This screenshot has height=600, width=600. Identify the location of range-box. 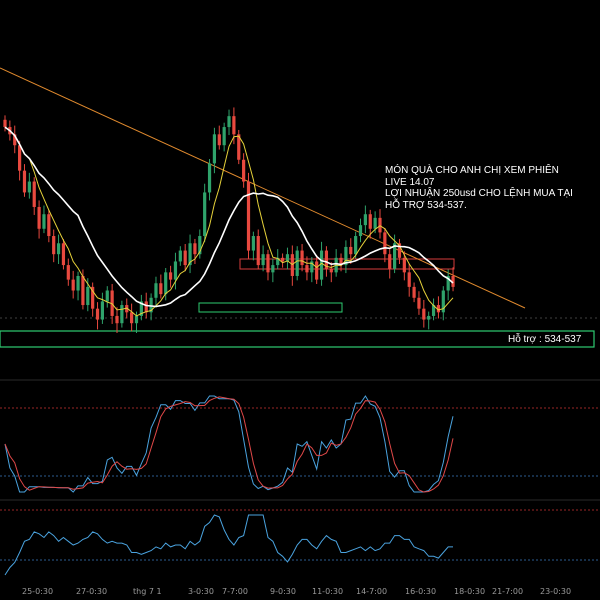
(270, 307).